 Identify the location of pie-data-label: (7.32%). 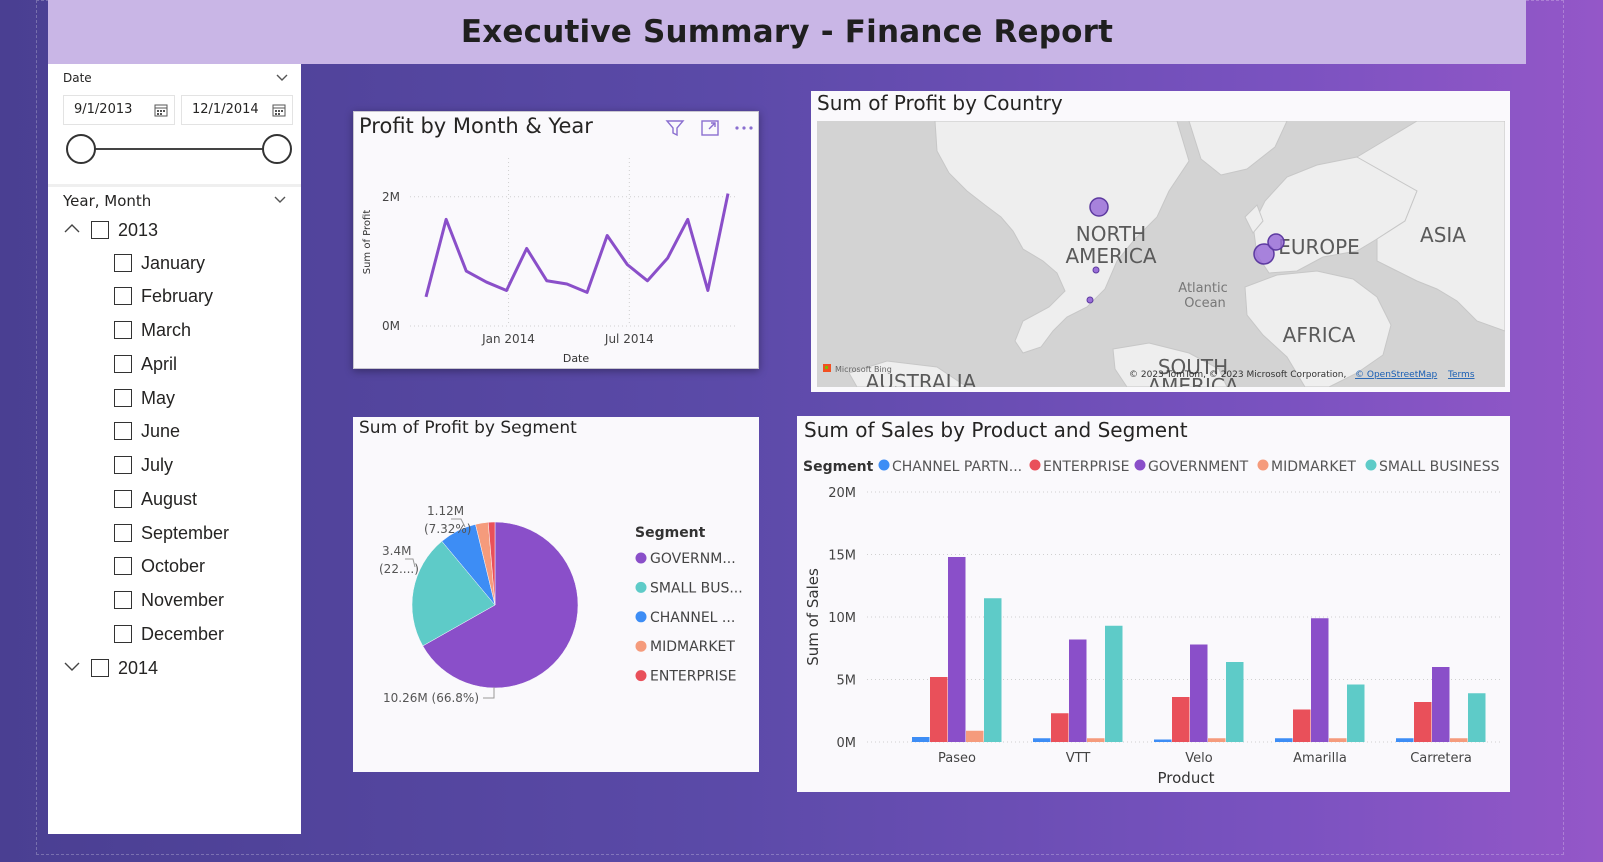
(447, 529).